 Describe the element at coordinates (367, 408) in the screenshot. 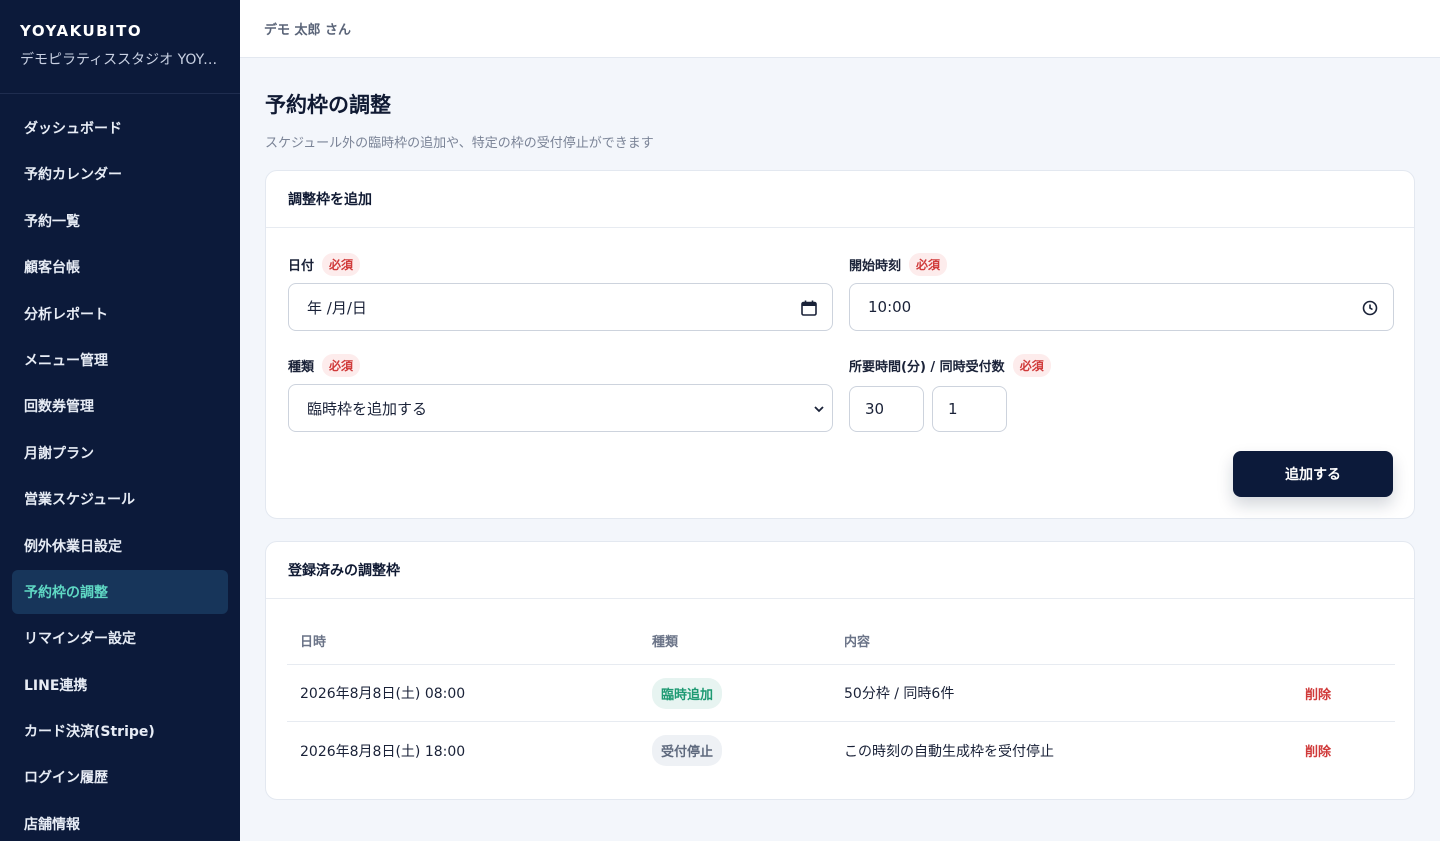

I see `type-select-value: 臨時枠を追加する` at that location.